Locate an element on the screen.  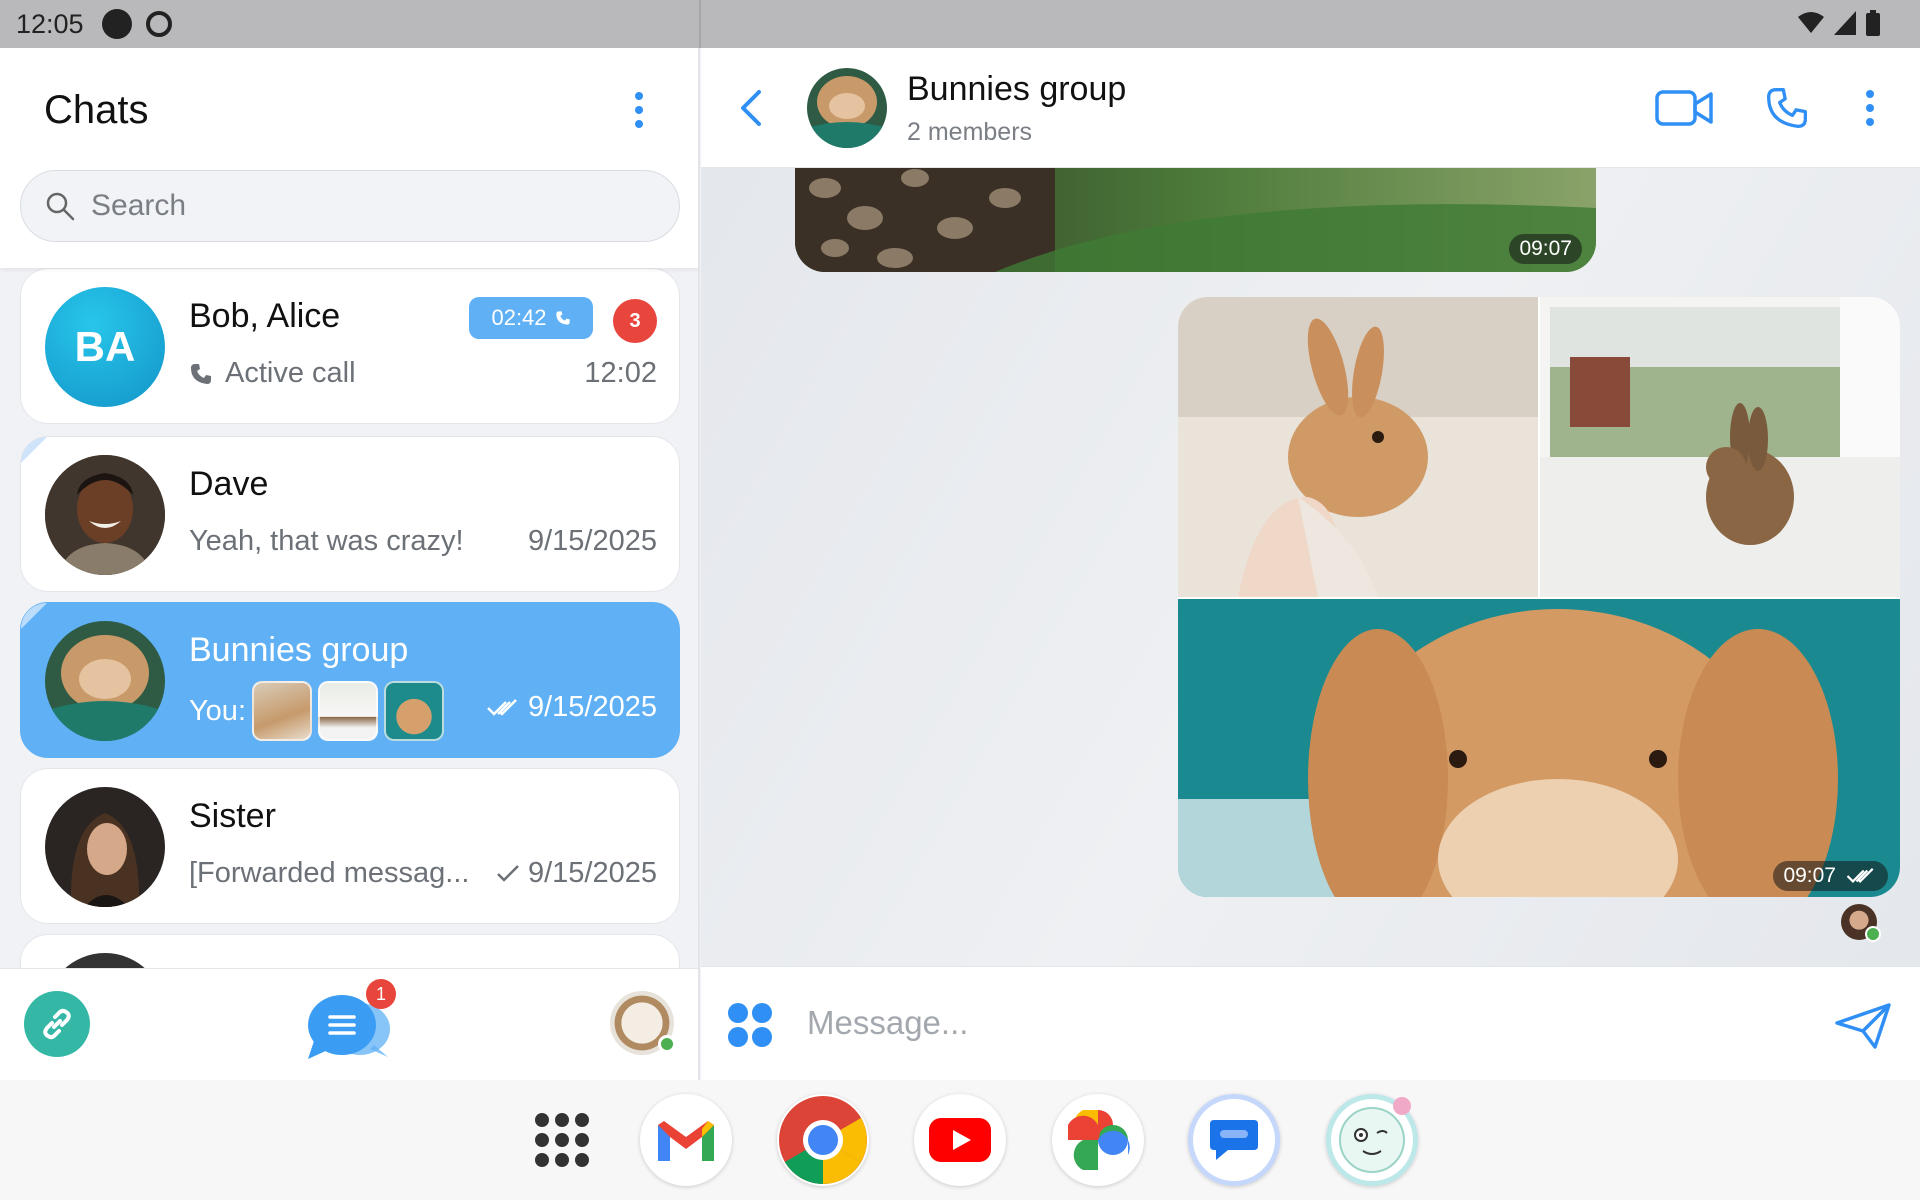
chat-time: 12:02 is located at coordinates (620, 373).